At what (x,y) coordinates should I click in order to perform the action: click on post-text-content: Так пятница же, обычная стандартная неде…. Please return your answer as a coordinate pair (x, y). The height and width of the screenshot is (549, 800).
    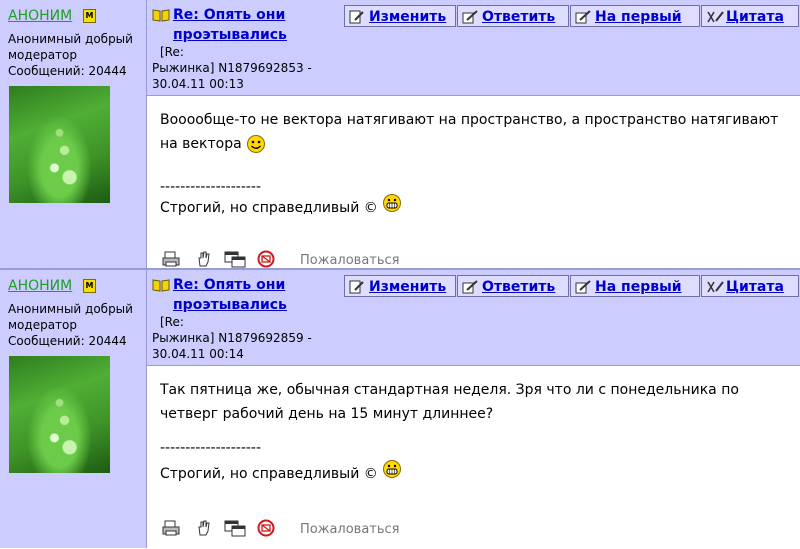
    Looking at the image, I should click on (449, 402).